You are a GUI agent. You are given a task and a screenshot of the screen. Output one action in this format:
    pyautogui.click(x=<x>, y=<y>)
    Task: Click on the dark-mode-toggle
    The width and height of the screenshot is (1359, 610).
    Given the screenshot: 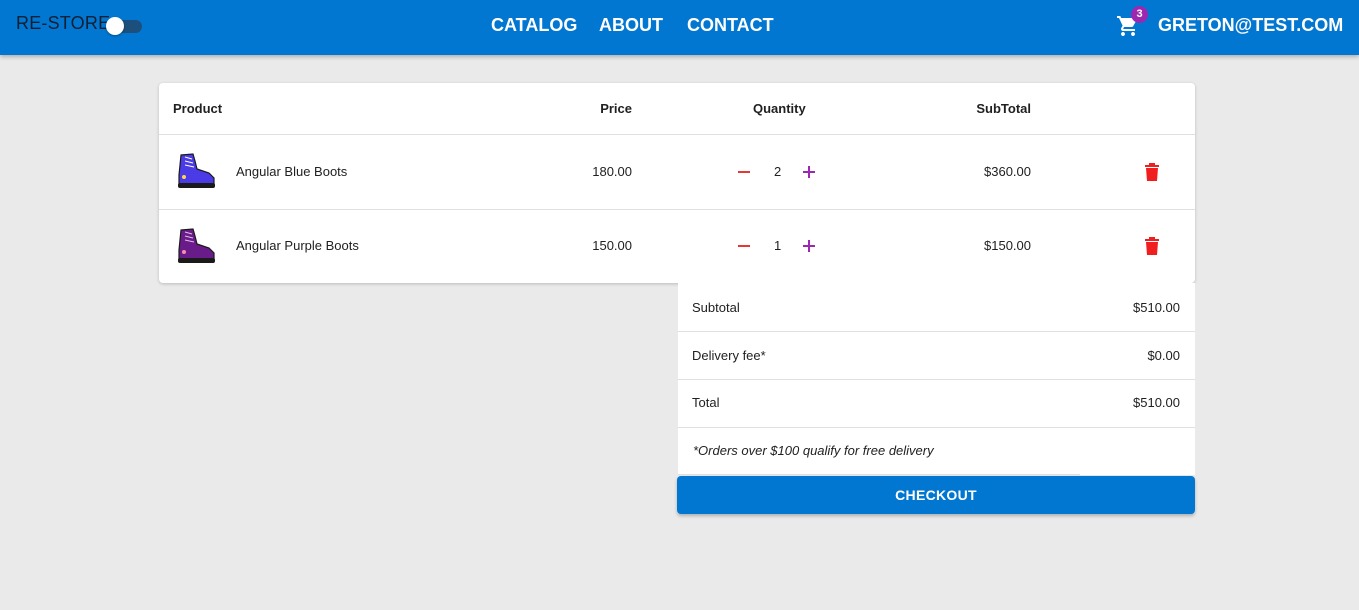 What is the action you would take?
    pyautogui.click(x=124, y=26)
    